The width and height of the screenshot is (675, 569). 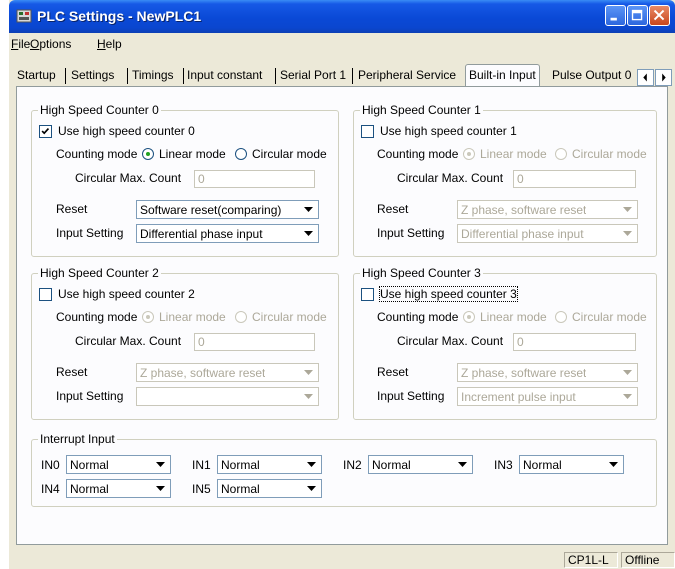 What do you see at coordinates (126, 131) in the screenshot?
I see `use-counter-0-label: Use high speed counter 0` at bounding box center [126, 131].